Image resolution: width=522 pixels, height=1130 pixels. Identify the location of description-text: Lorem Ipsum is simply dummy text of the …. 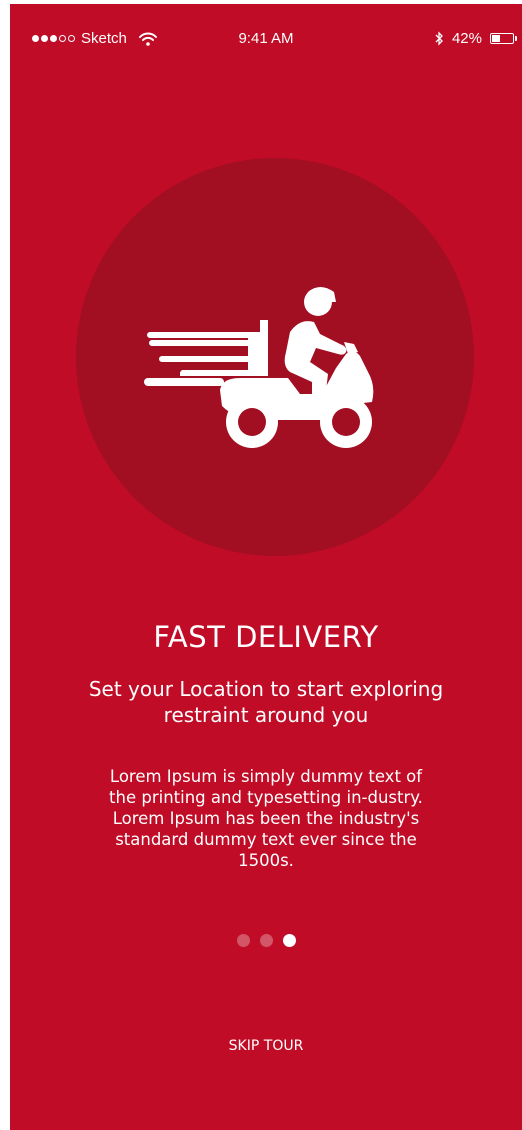
(266, 818).